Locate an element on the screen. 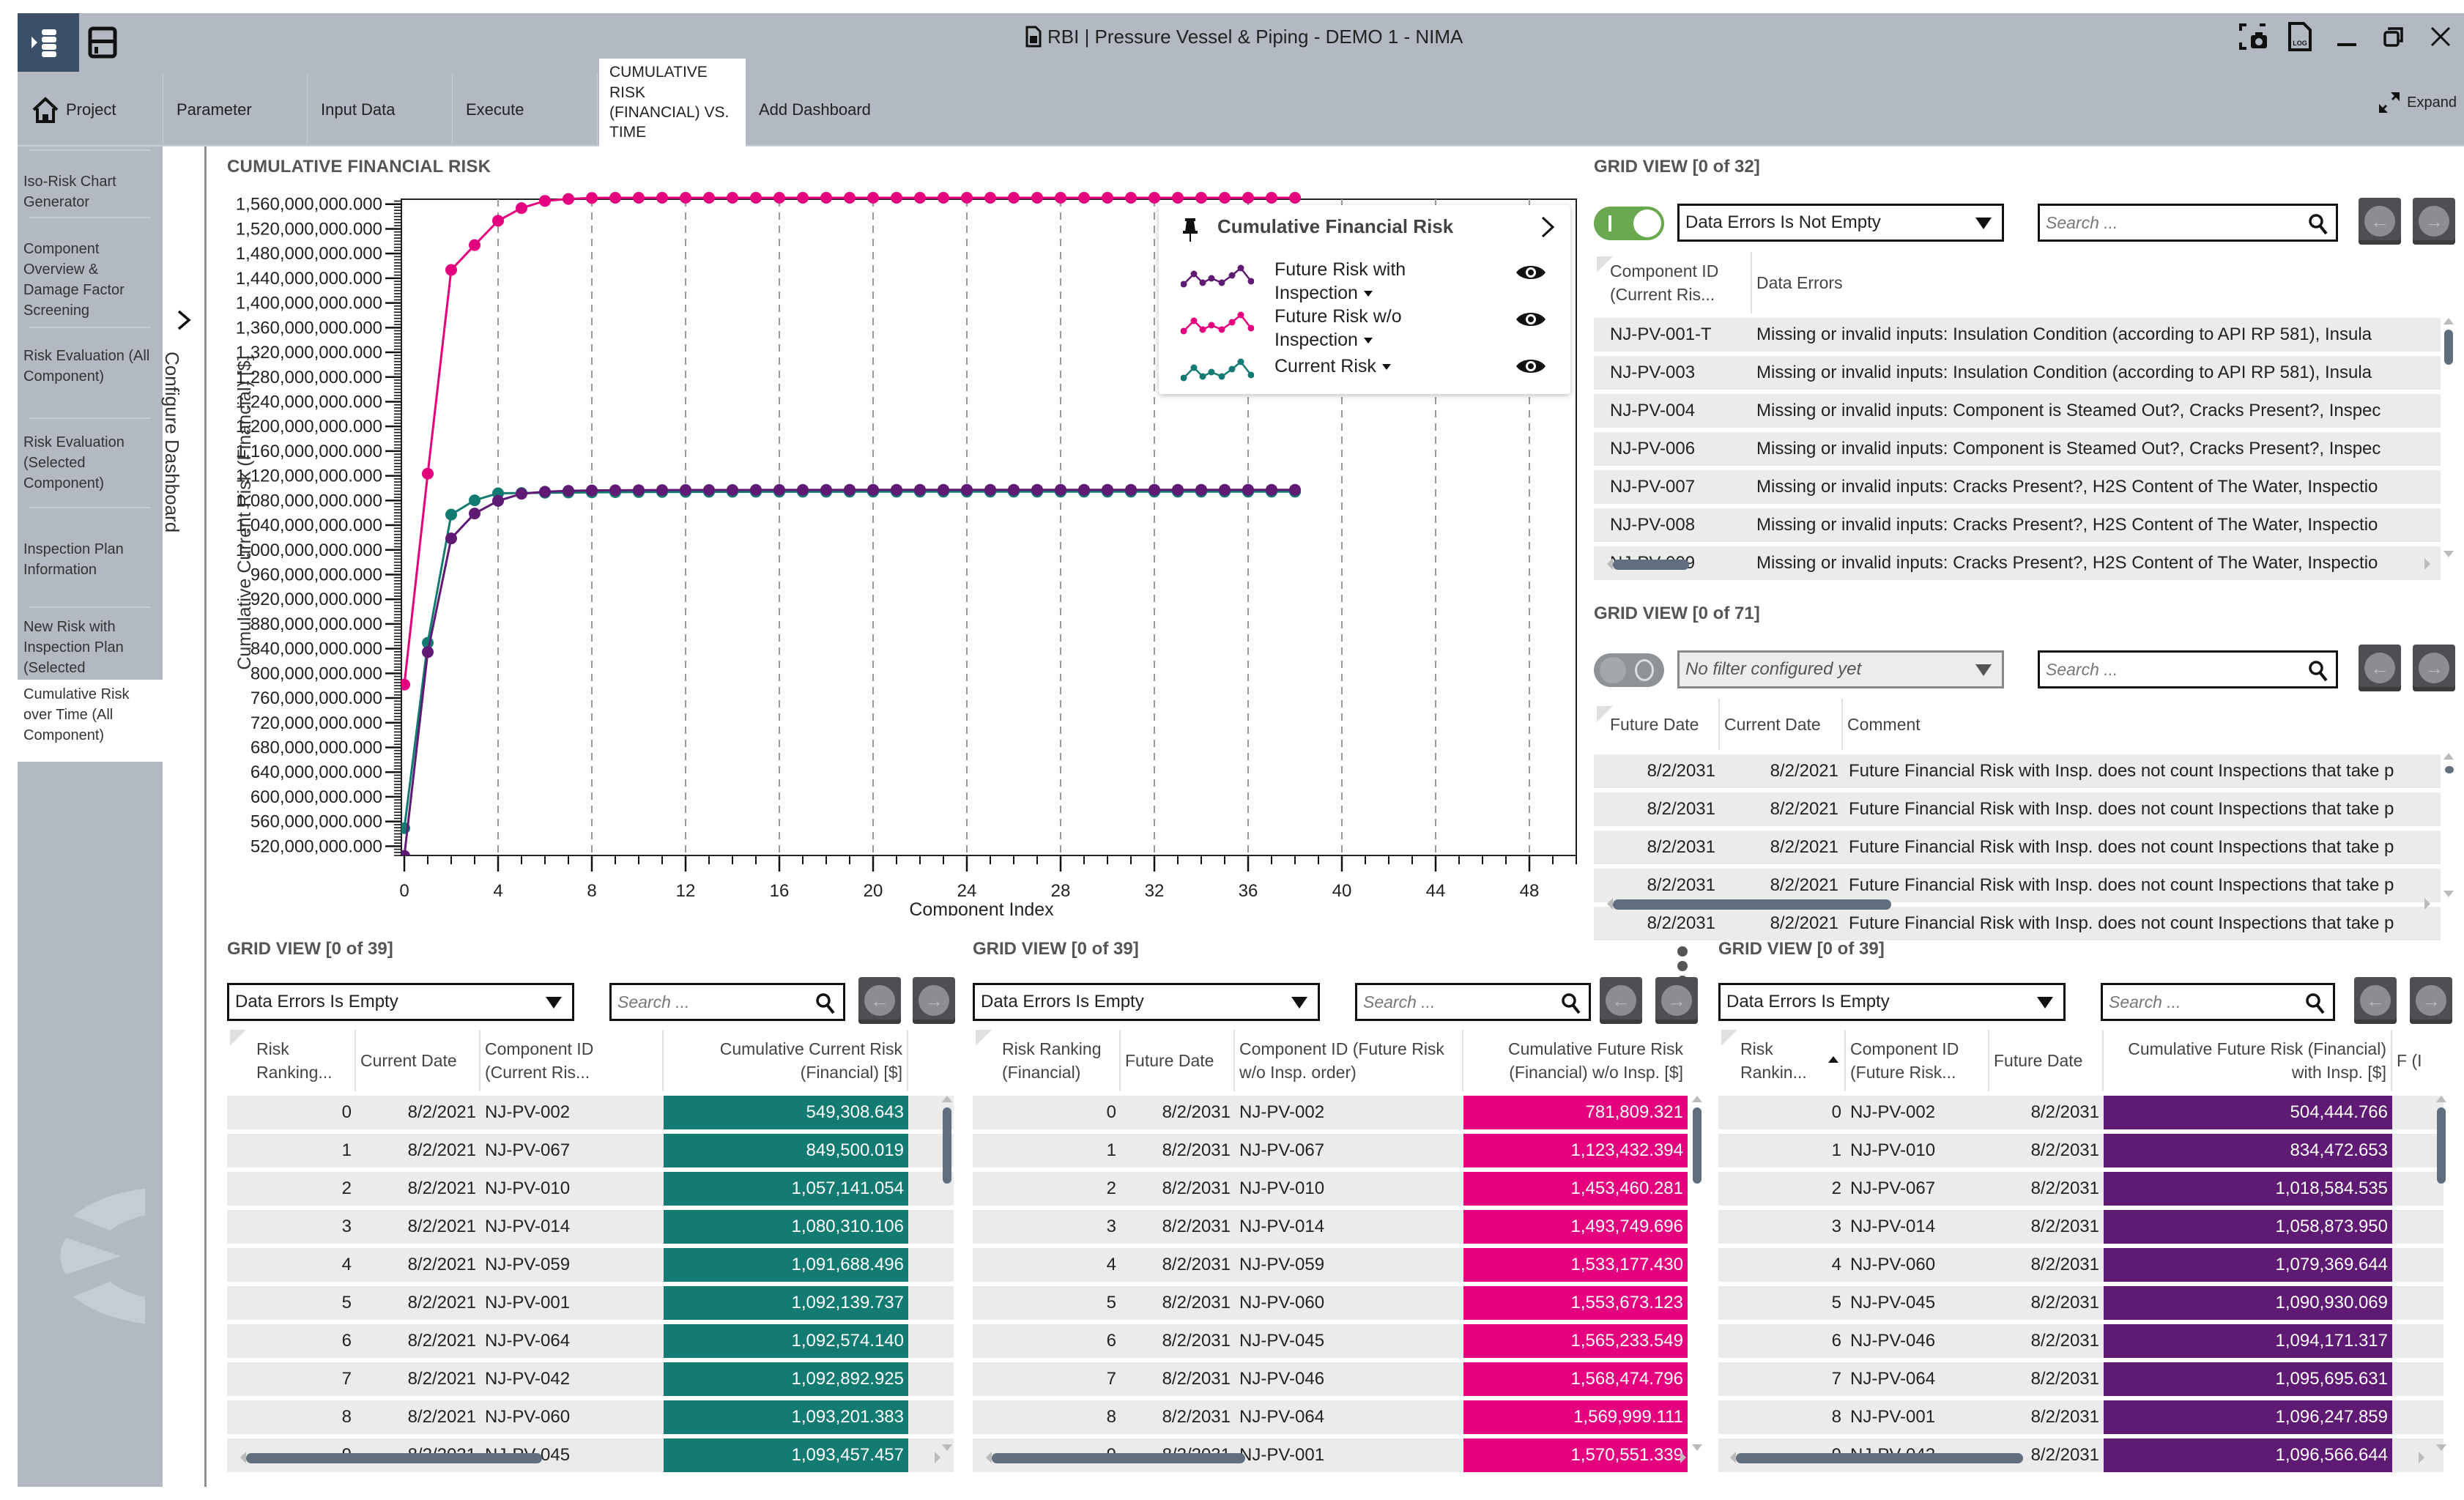 This screenshot has width=2464, height=1500. tab-project: Project is located at coordinates (90, 109).